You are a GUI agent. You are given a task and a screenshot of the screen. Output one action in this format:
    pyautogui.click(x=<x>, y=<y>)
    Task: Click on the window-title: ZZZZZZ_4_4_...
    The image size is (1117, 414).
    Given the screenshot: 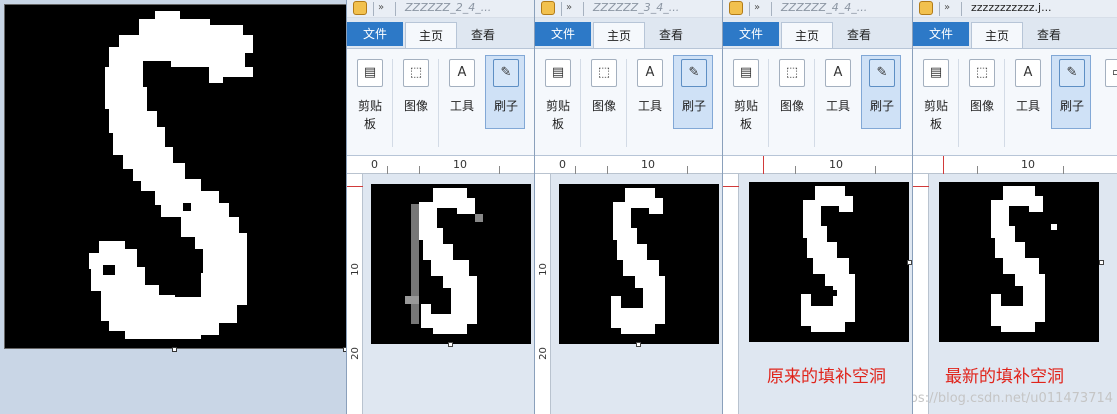 What is the action you would take?
    pyautogui.click(x=824, y=7)
    